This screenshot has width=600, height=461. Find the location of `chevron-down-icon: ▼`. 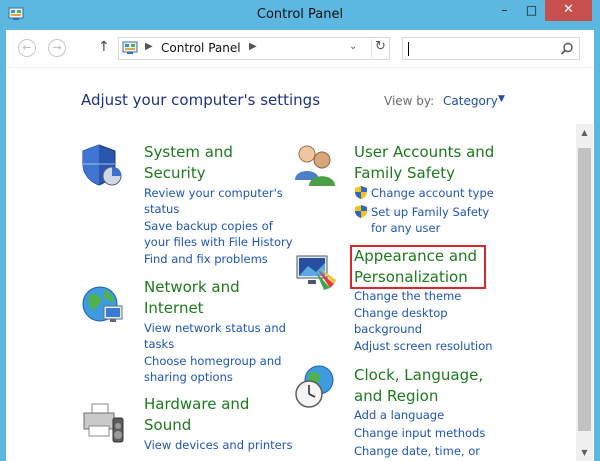

chevron-down-icon: ▼ is located at coordinates (501, 99).